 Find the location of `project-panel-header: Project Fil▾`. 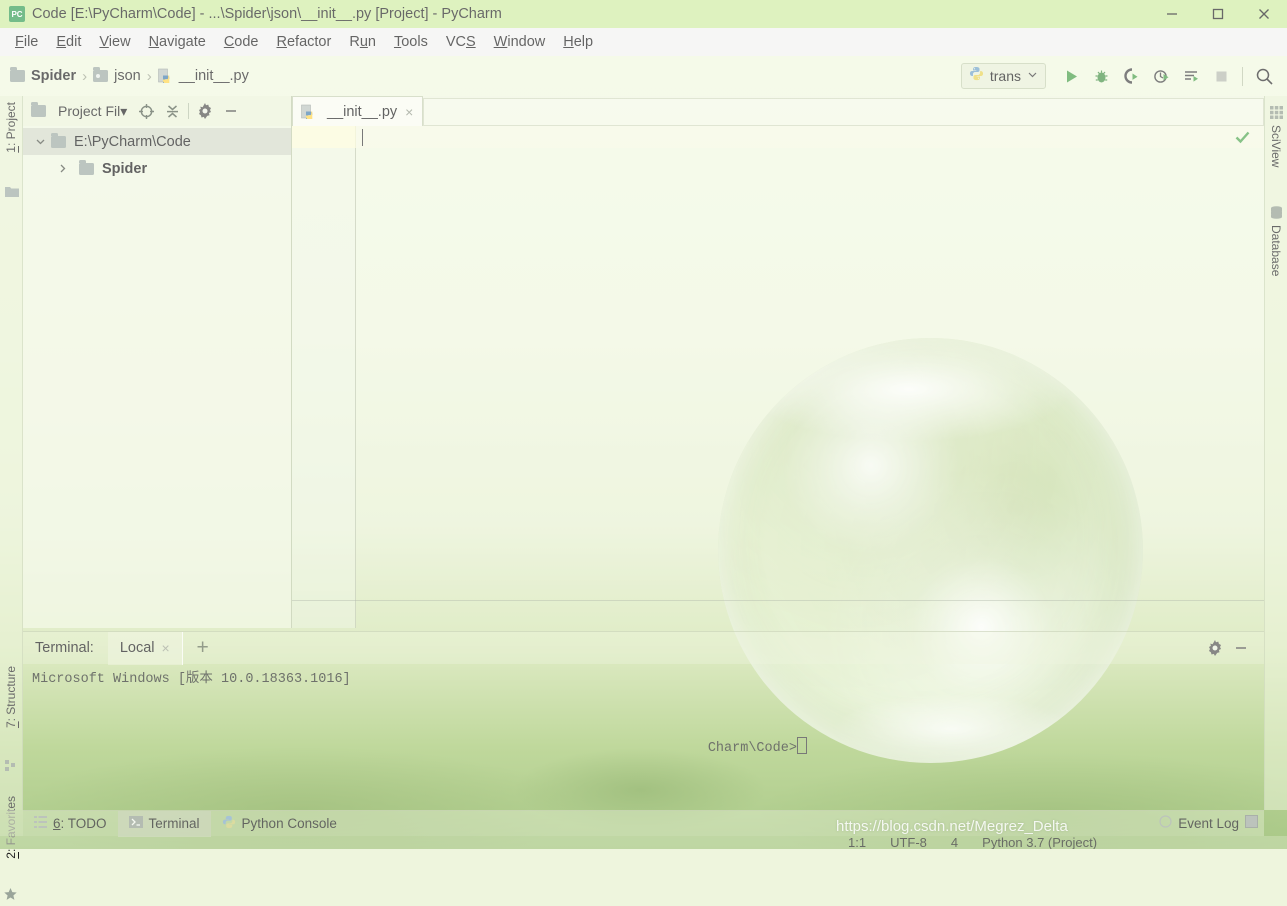

project-panel-header: Project Fil▾ is located at coordinates (157, 111).